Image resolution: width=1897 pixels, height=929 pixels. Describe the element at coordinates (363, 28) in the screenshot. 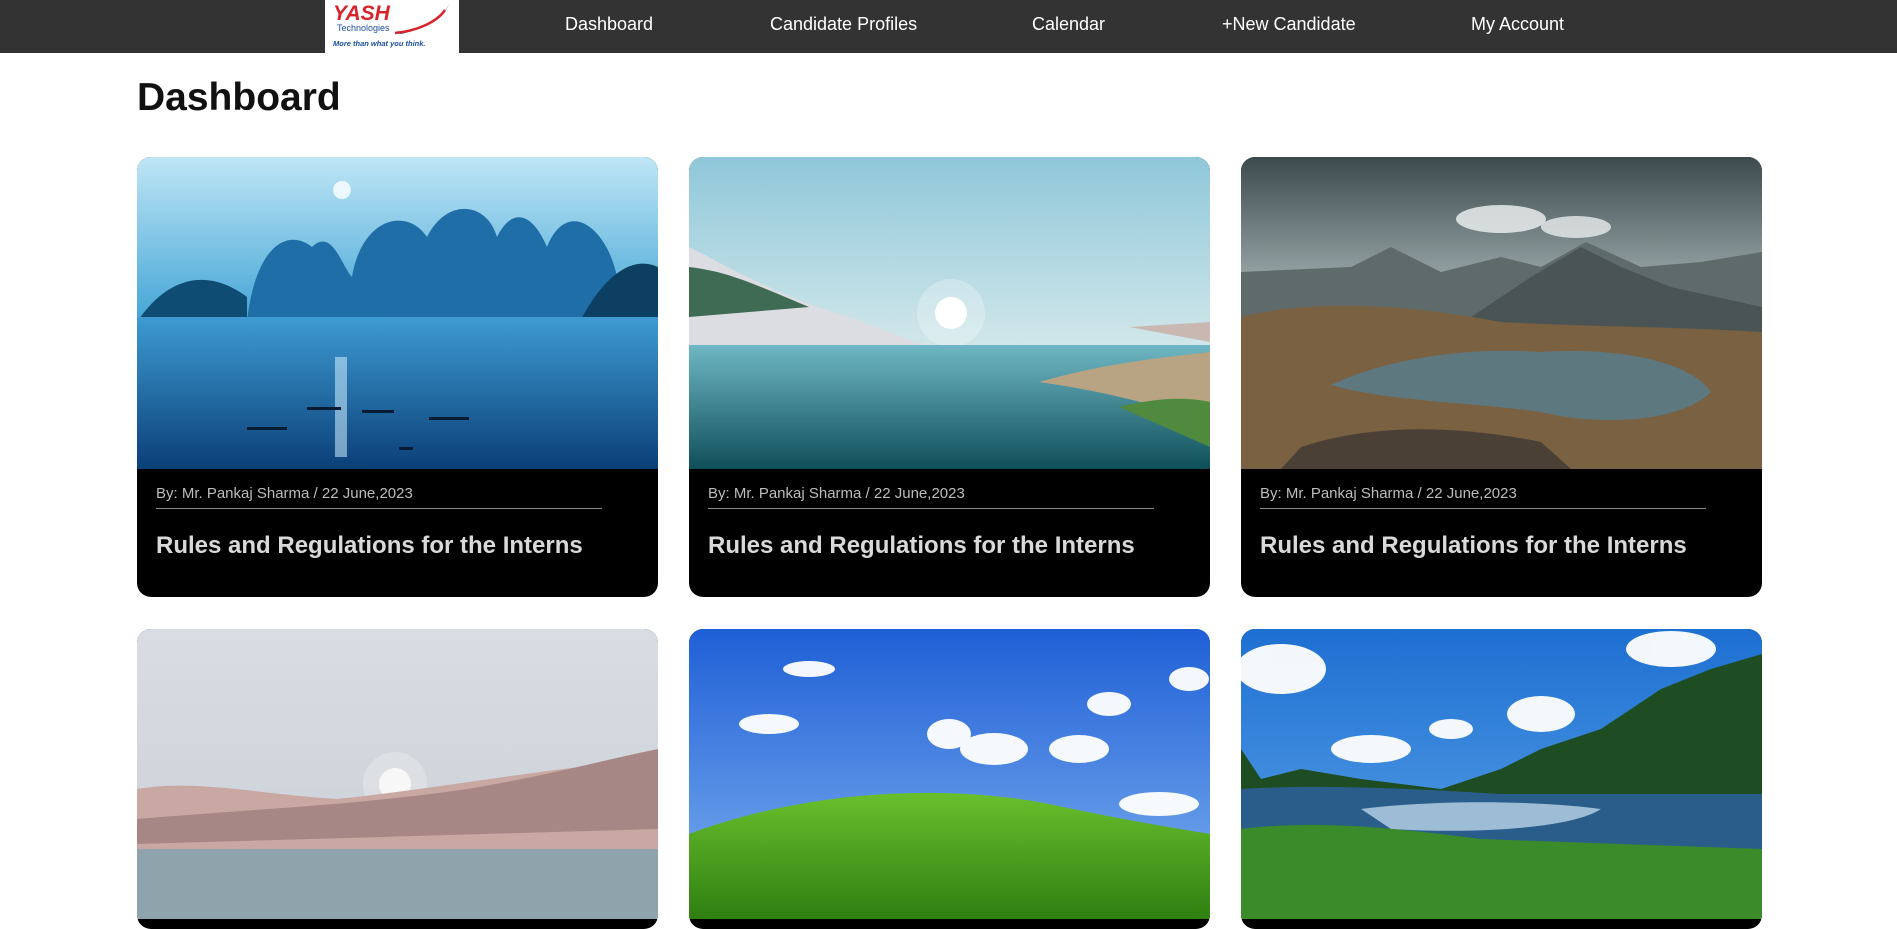

I see `logo-subtext: Technologies` at that location.